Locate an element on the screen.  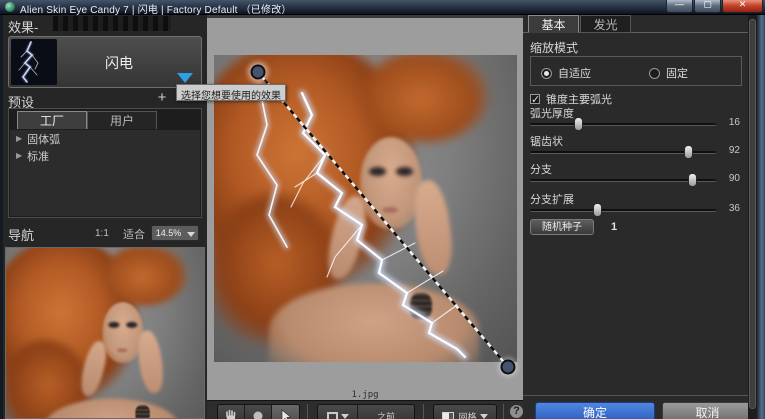
preset-item-solid-arc: ▶ 固体弧 is located at coordinates (105, 138).